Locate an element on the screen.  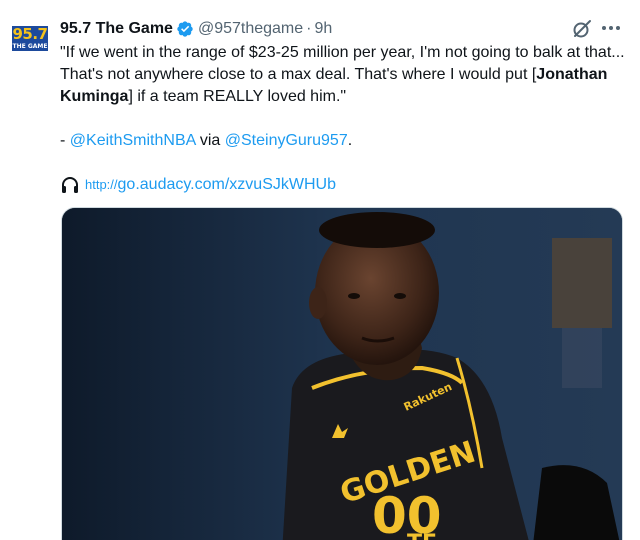
jersey-text-bottom: TE is located at coordinates (422, 535).